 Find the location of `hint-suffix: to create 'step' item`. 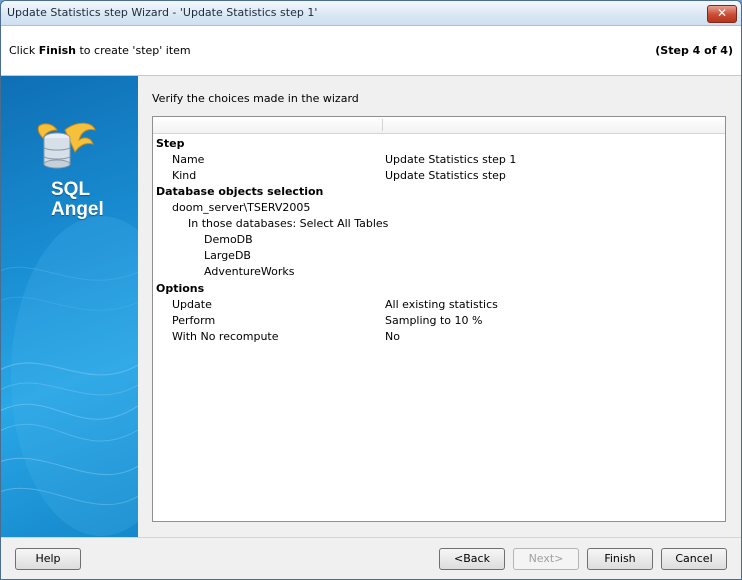

hint-suffix: to create 'step' item is located at coordinates (133, 50).